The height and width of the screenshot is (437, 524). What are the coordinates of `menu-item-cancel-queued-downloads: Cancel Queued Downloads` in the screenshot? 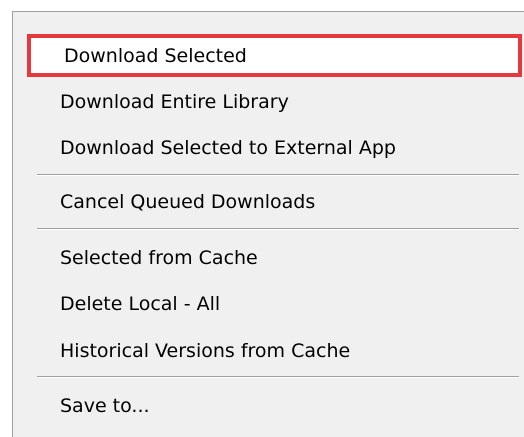 It's located at (274, 202).